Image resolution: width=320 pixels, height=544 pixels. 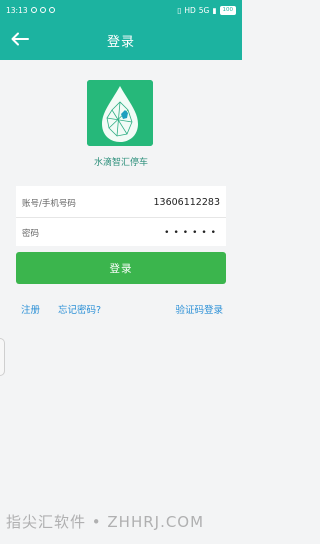 I want to click on page-title: 登录, so click(x=120, y=42).